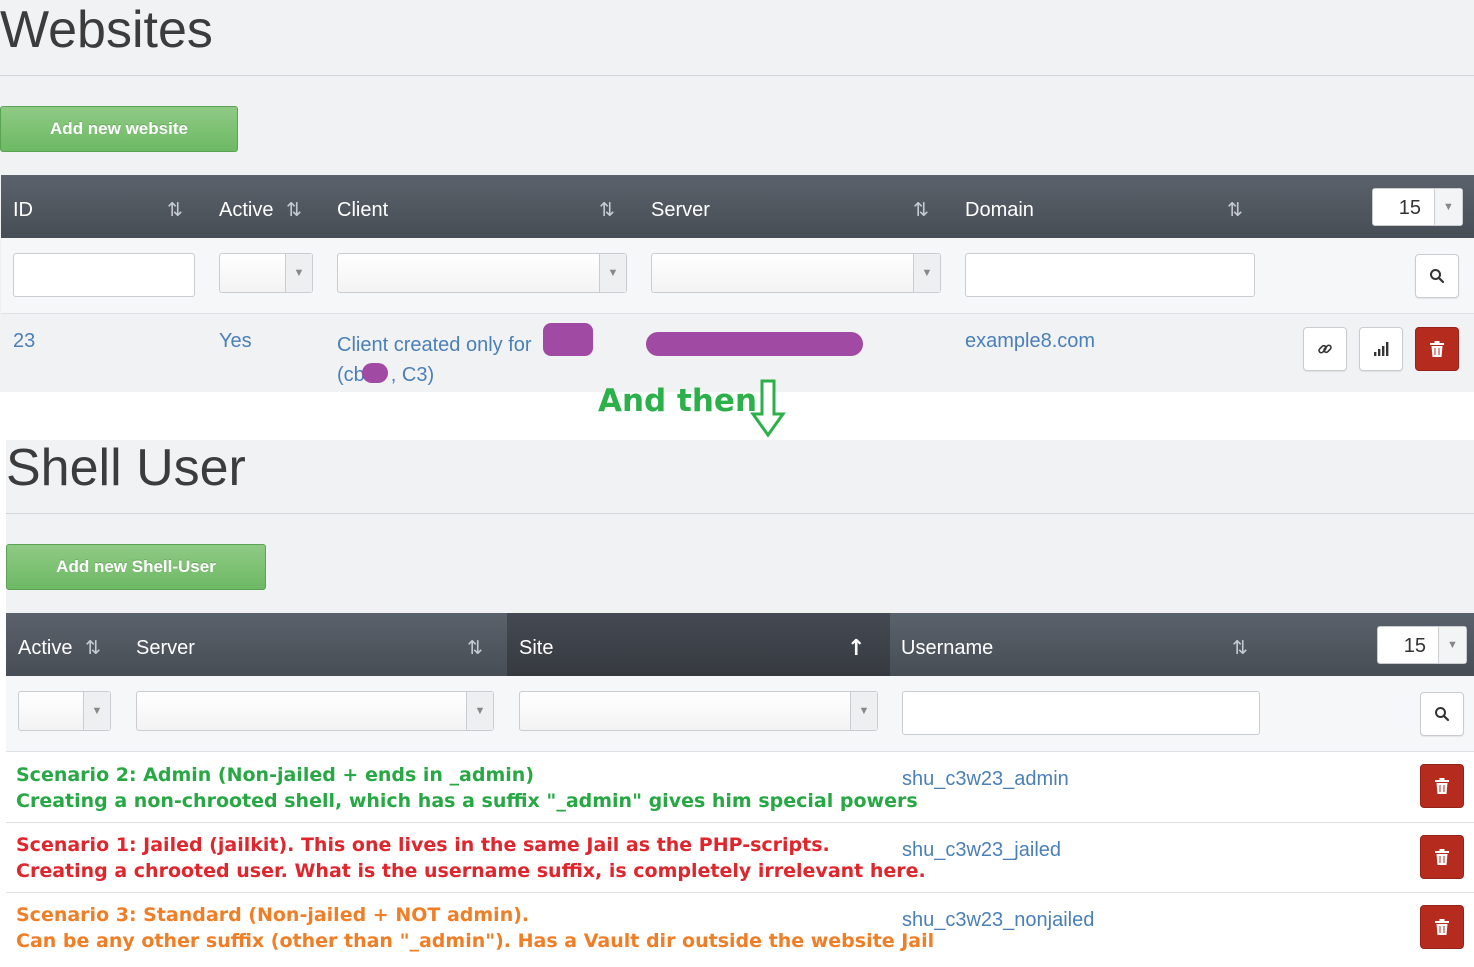 Image resolution: width=1474 pixels, height=967 pixels. What do you see at coordinates (103, 206) in the screenshot?
I see `column-header-id: ID` at bounding box center [103, 206].